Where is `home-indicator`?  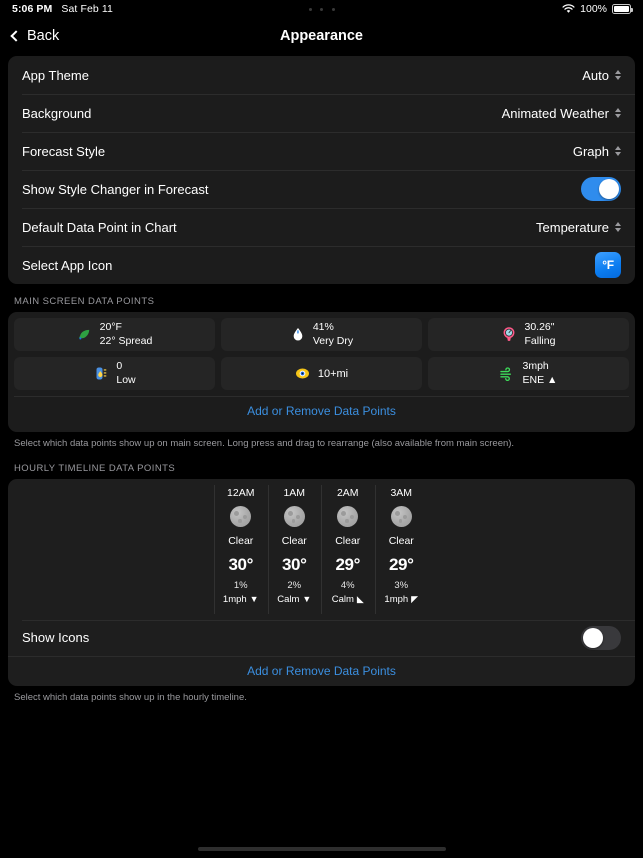
home-indicator is located at coordinates (321, 849).